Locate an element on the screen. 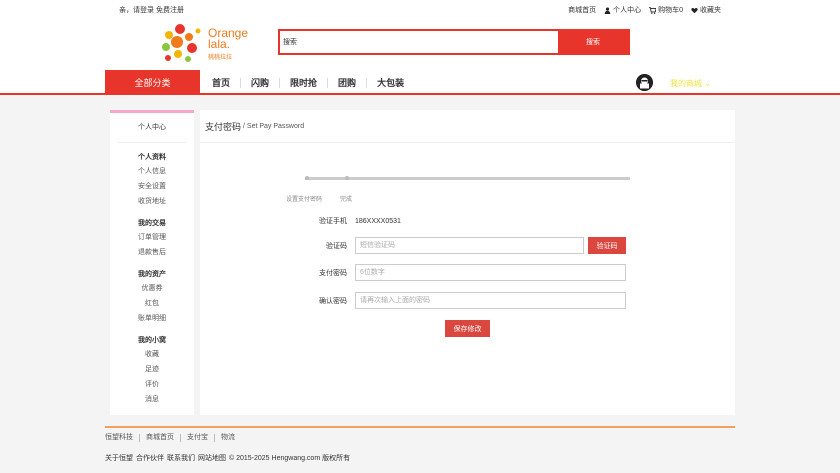 The height and width of the screenshot is (473, 840). footer-partners-link: 合作伙伴 is located at coordinates (150, 458).